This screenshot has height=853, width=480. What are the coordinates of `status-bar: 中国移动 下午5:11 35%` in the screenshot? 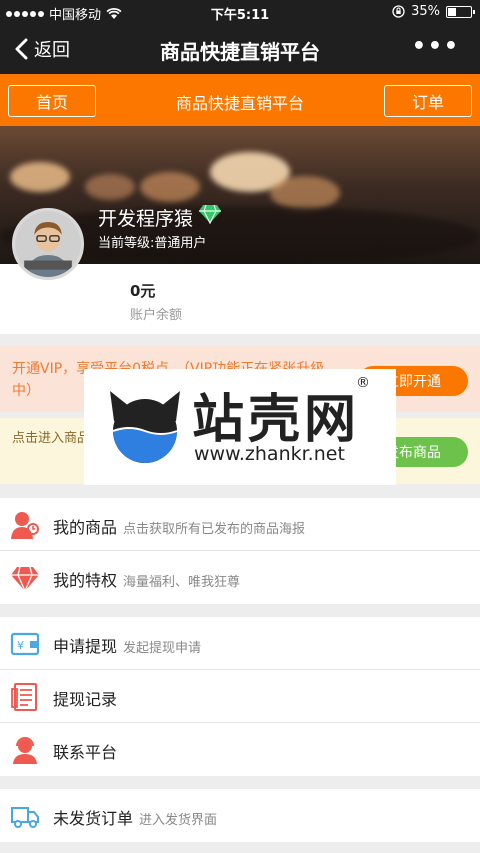 It's located at (240, 12).